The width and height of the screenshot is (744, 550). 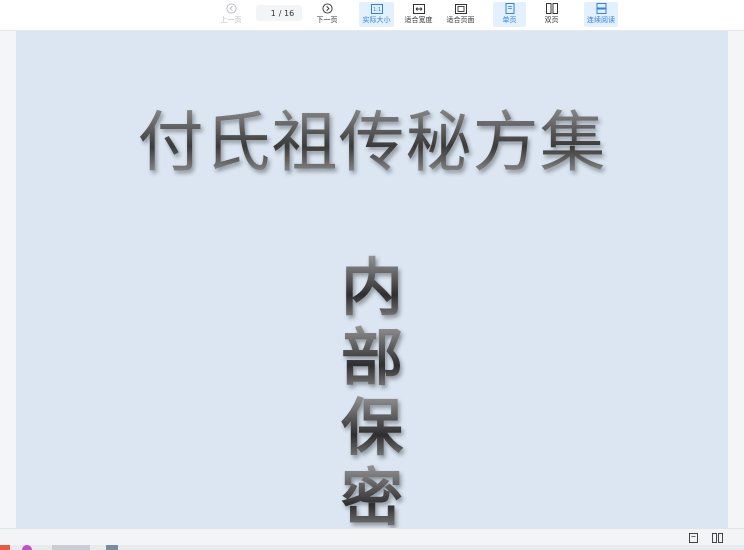 What do you see at coordinates (231, 20) in the screenshot?
I see `prev-page-label: 上一页` at bounding box center [231, 20].